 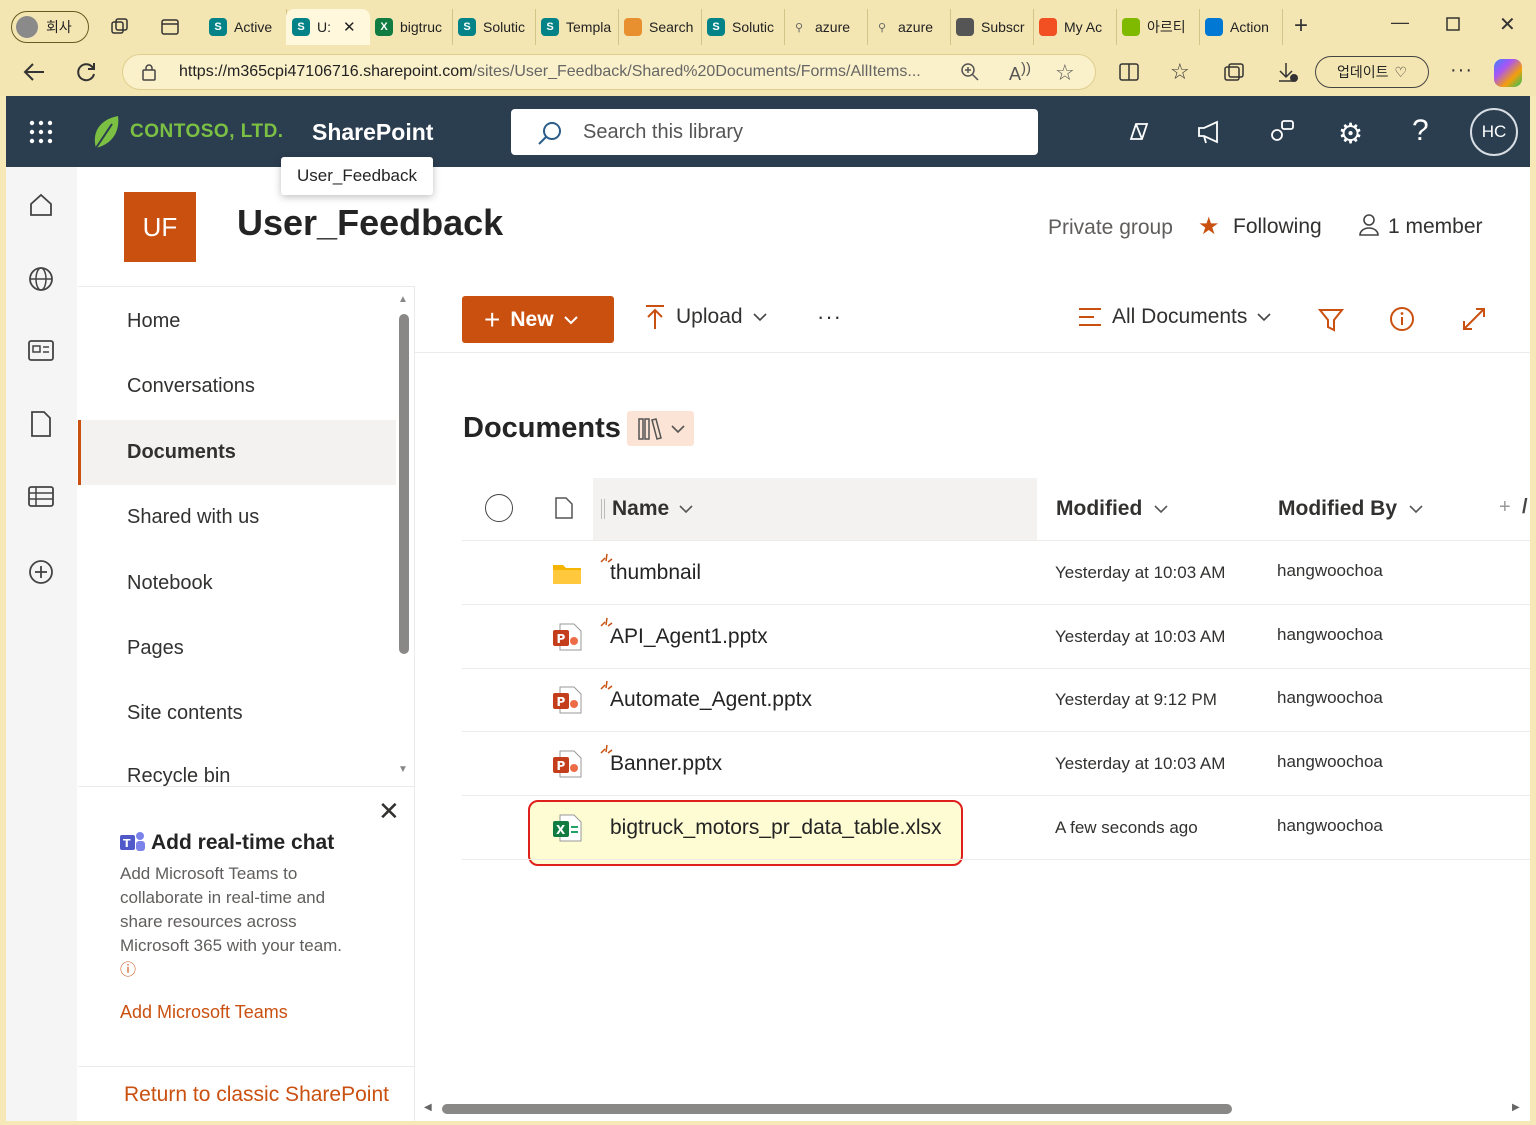 I want to click on workspaces-icon, so click(x=120, y=27).